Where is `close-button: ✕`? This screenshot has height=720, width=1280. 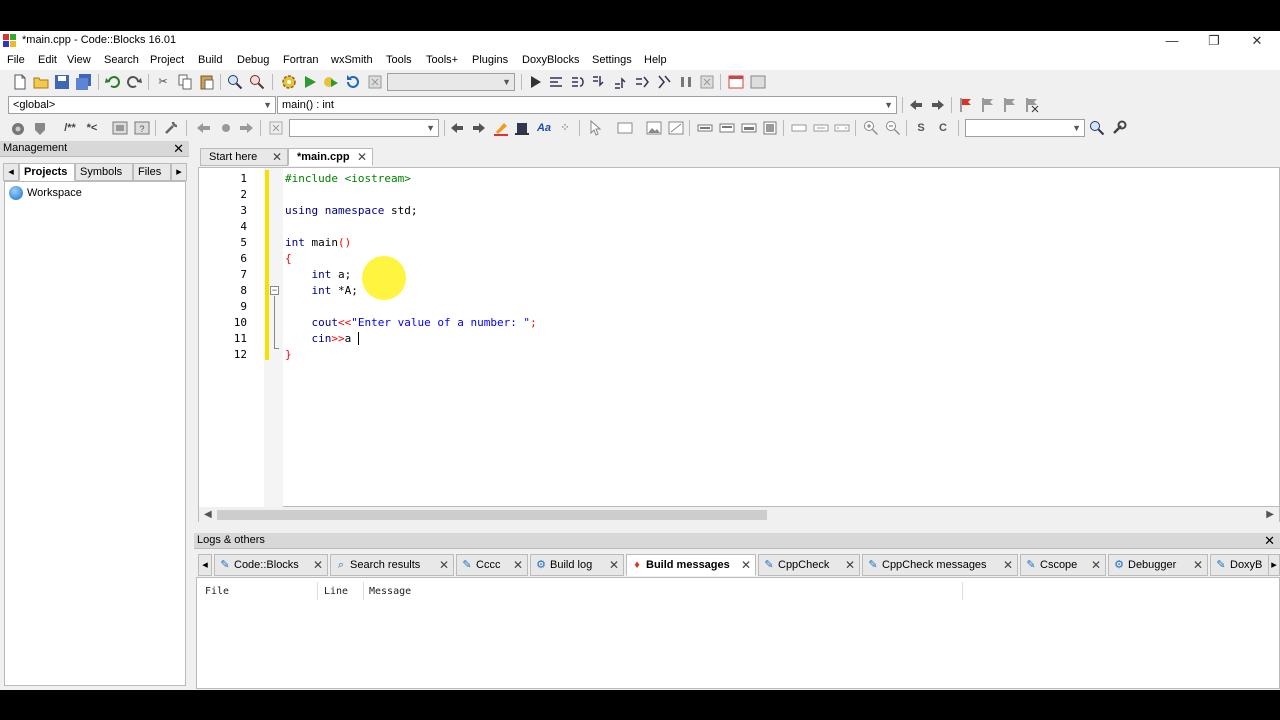
close-button: ✕ is located at coordinates (1257, 41).